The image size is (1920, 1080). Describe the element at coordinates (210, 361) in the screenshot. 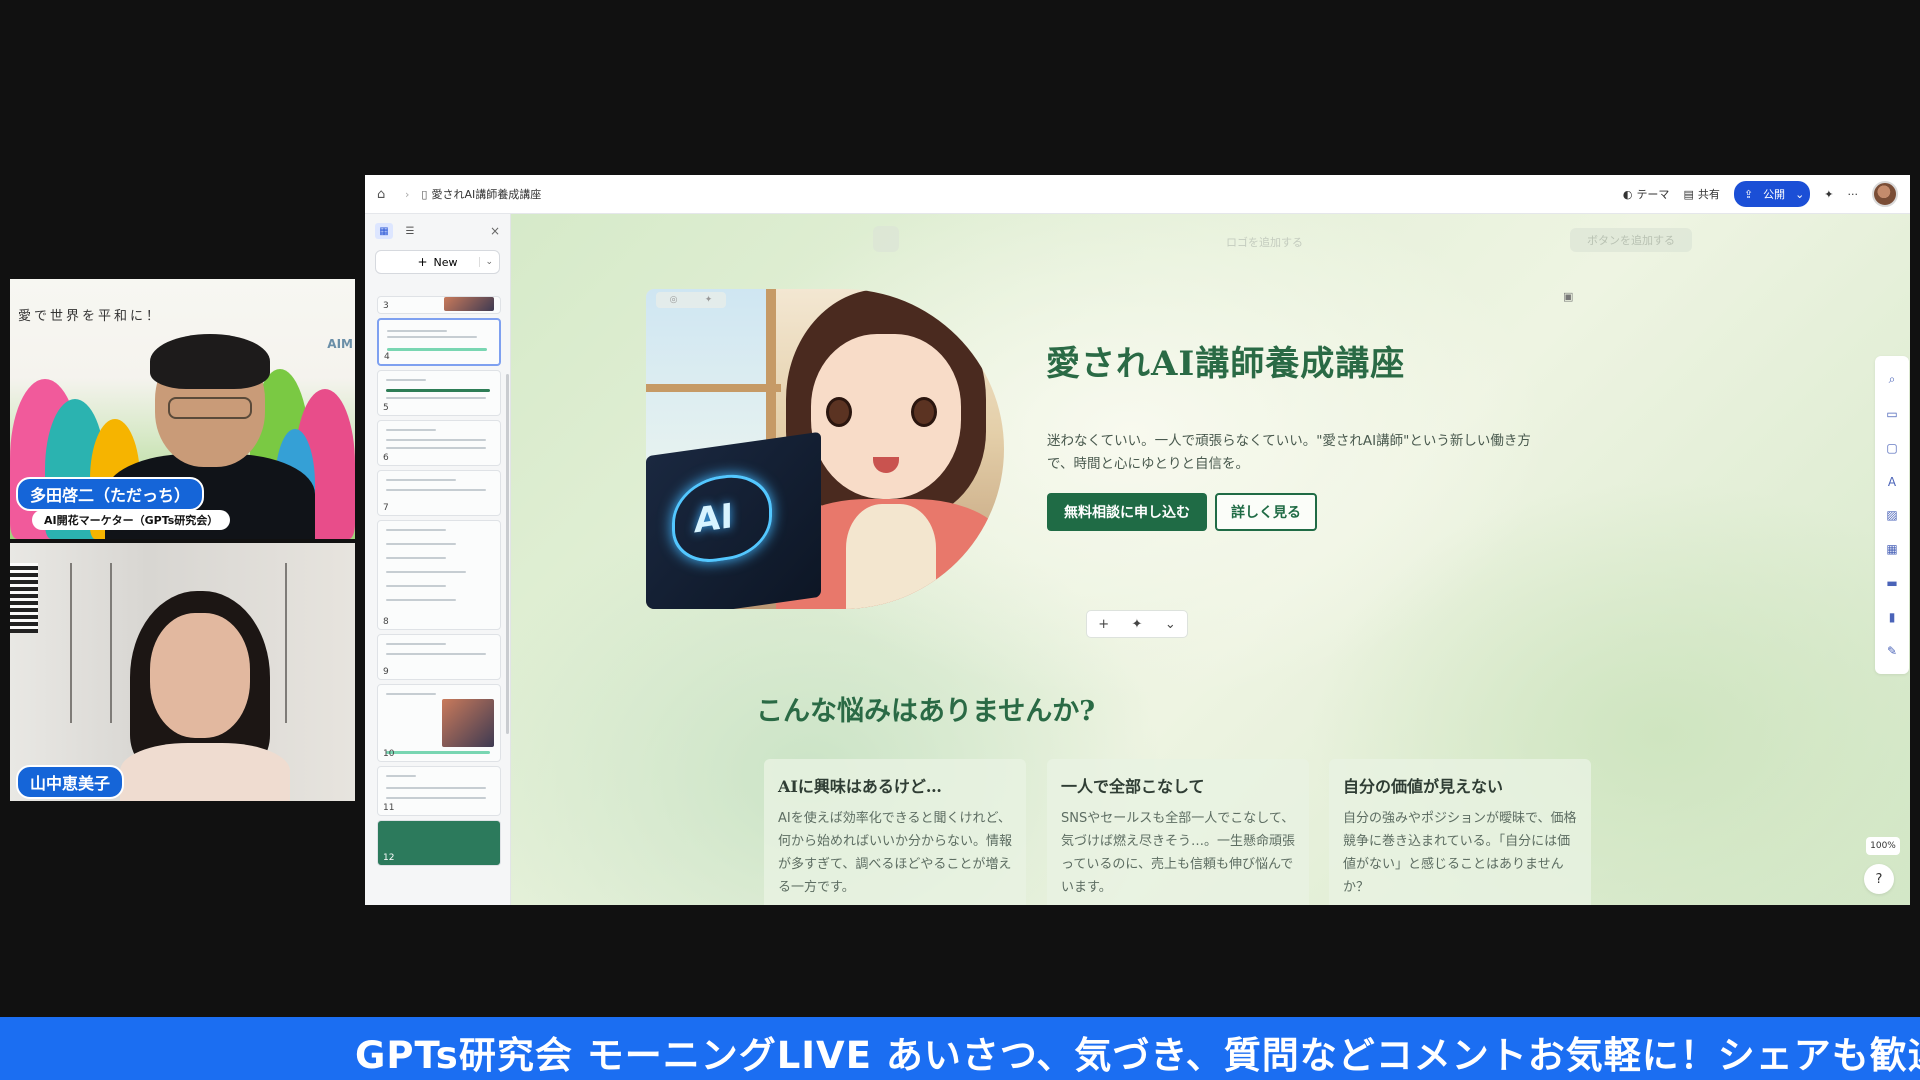

I see `host-hair` at that location.